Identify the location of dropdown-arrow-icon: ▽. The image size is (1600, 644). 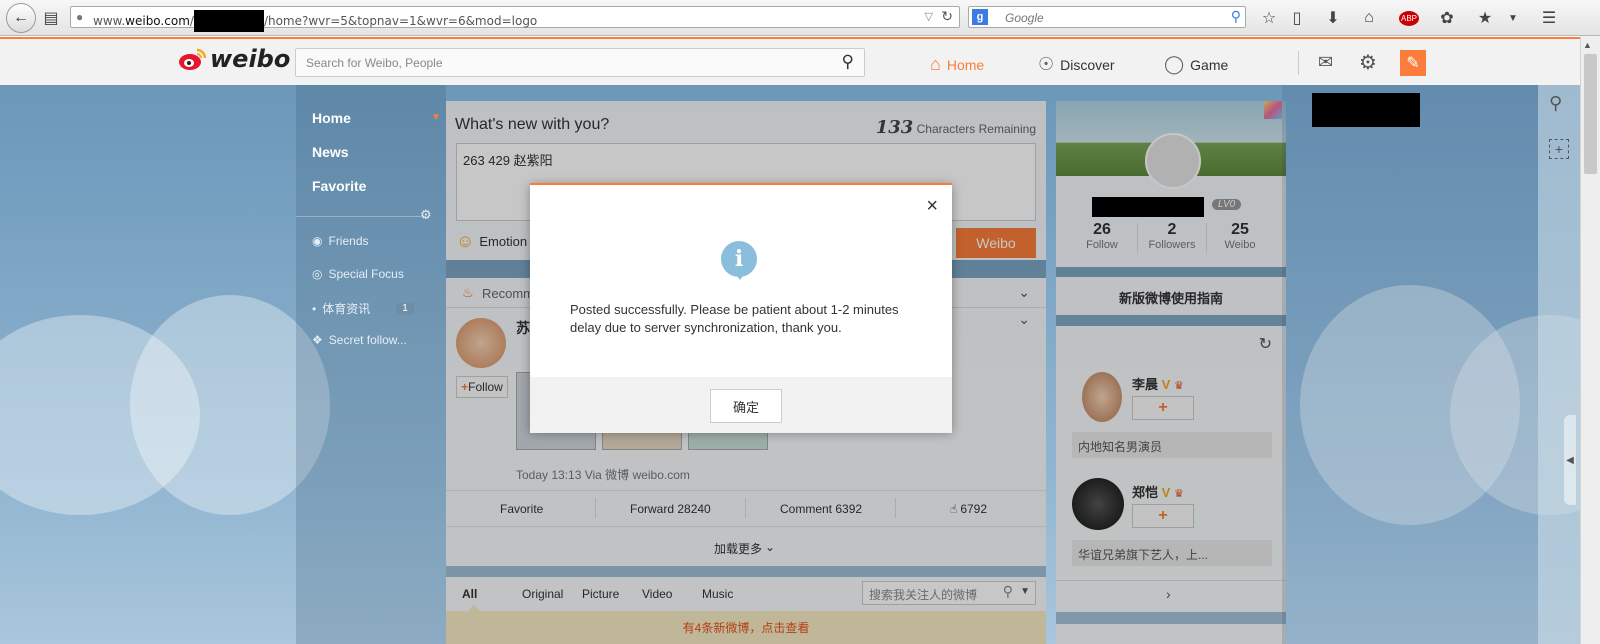
(929, 16).